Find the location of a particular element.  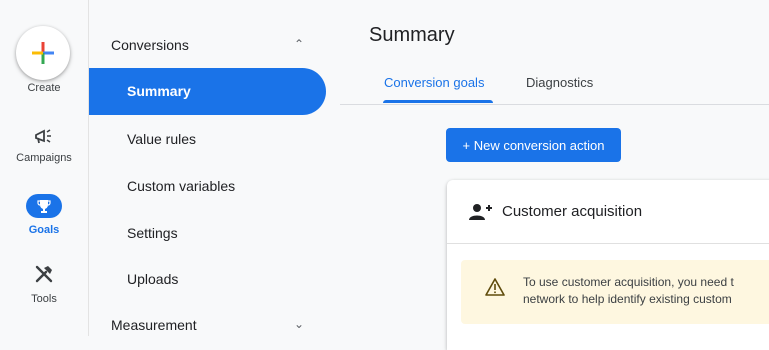

tools-label: Tools is located at coordinates (44, 299).